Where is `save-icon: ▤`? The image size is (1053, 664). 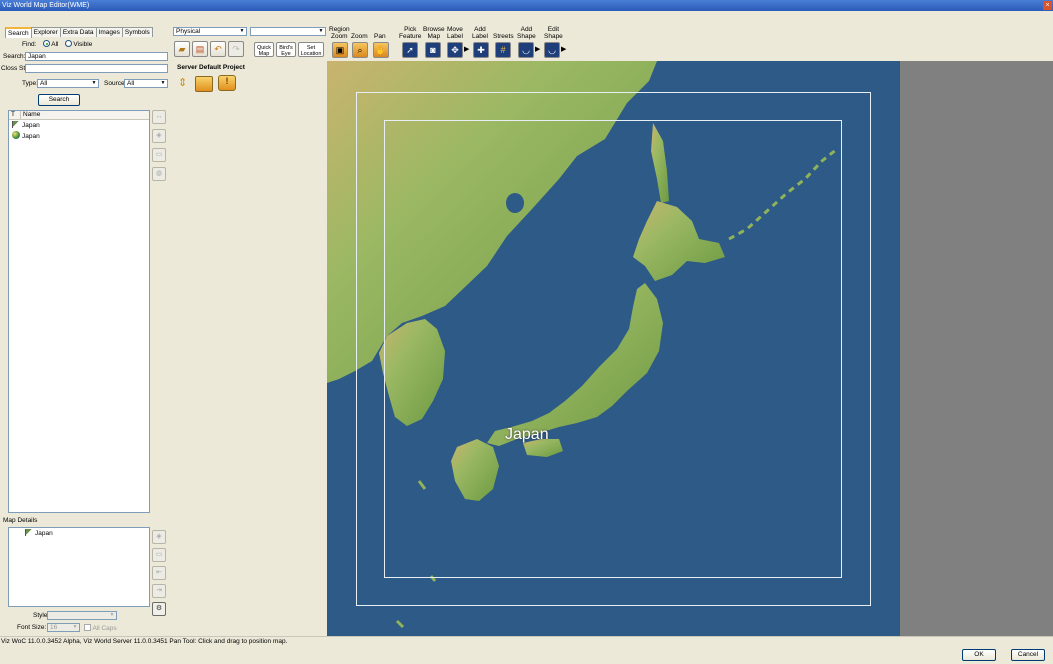 save-icon: ▤ is located at coordinates (200, 49).